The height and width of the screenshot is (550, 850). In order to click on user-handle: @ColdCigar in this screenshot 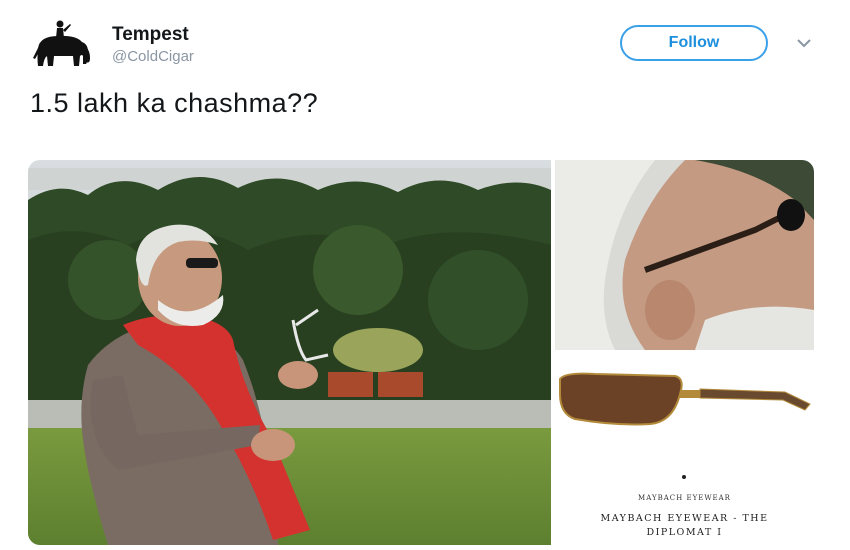, I will do `click(153, 56)`.